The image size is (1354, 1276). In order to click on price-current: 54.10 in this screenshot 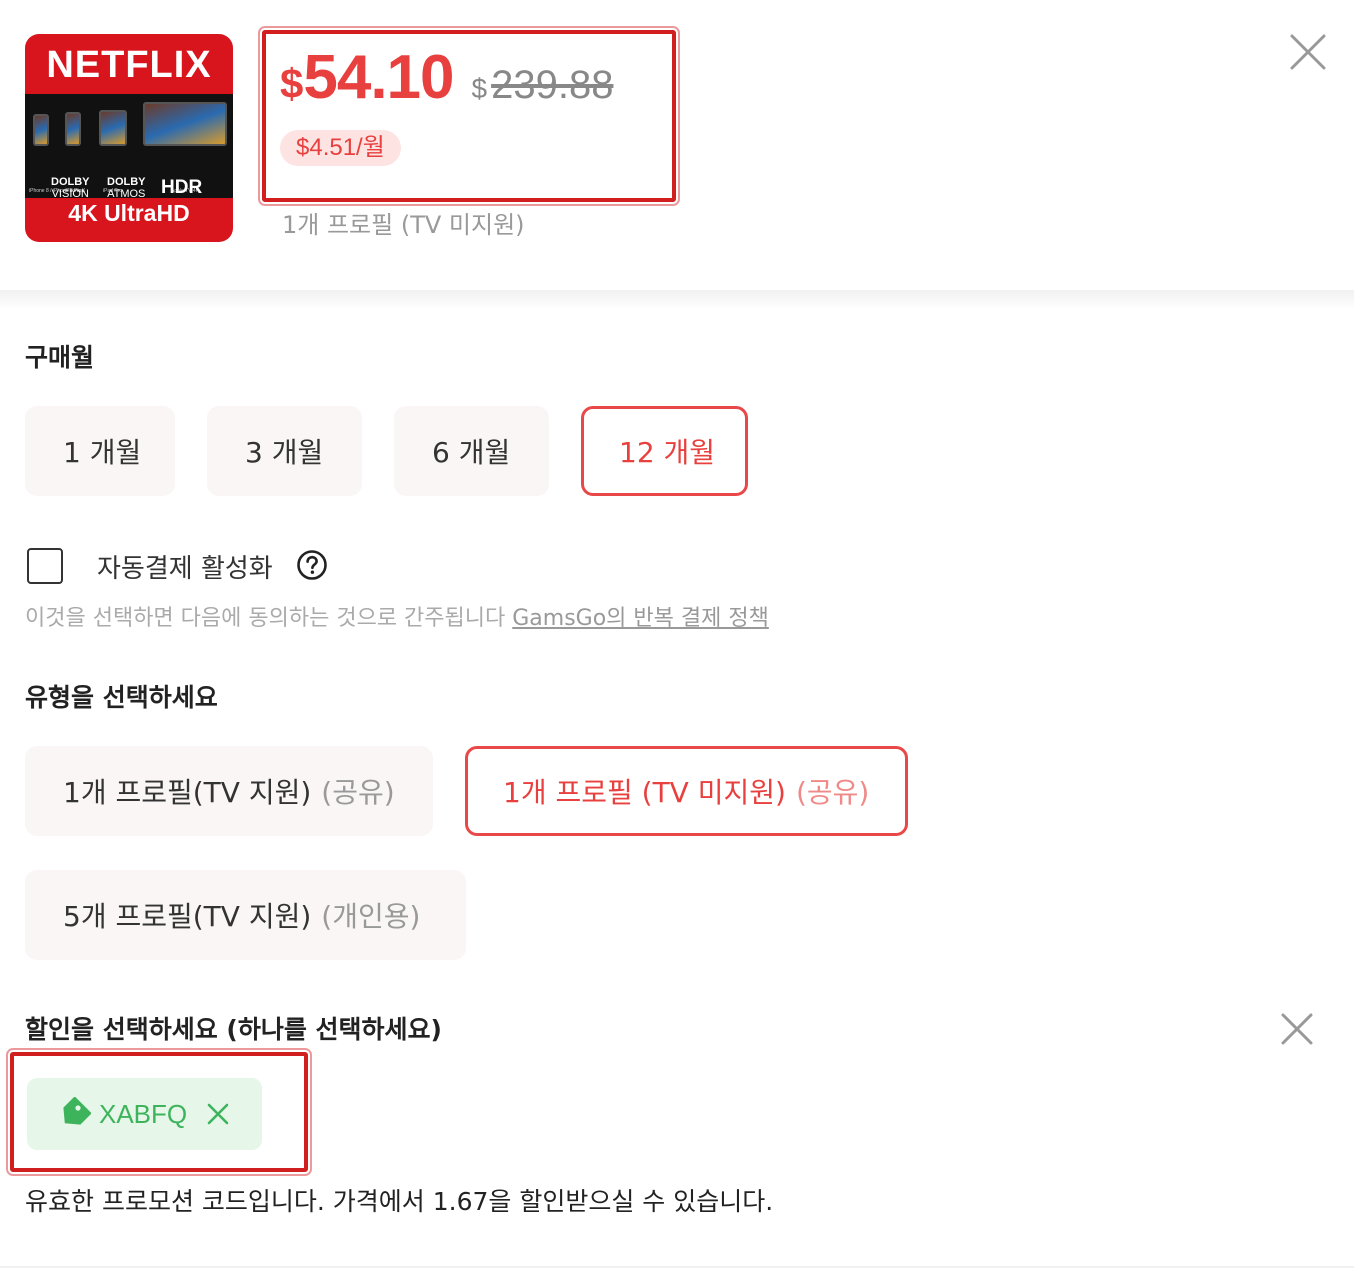, I will do `click(378, 77)`.